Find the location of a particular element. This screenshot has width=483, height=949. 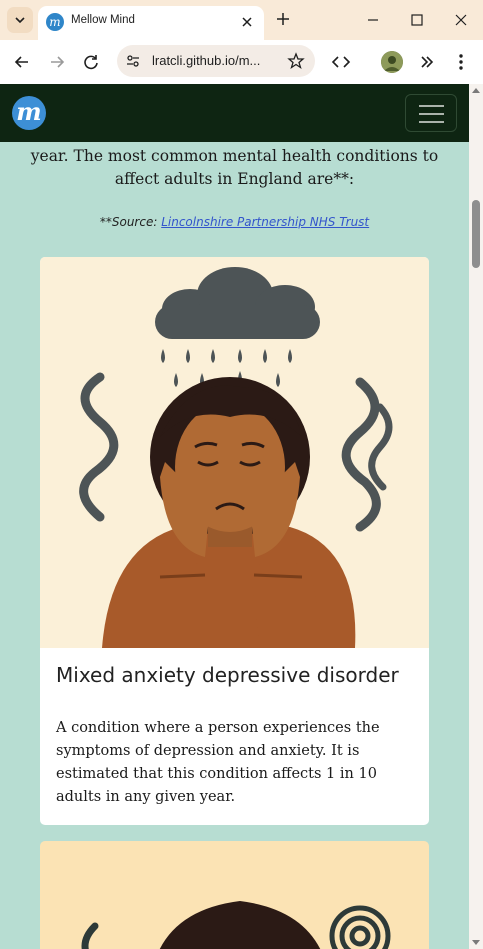

page-scrollbar is located at coordinates (476, 516).